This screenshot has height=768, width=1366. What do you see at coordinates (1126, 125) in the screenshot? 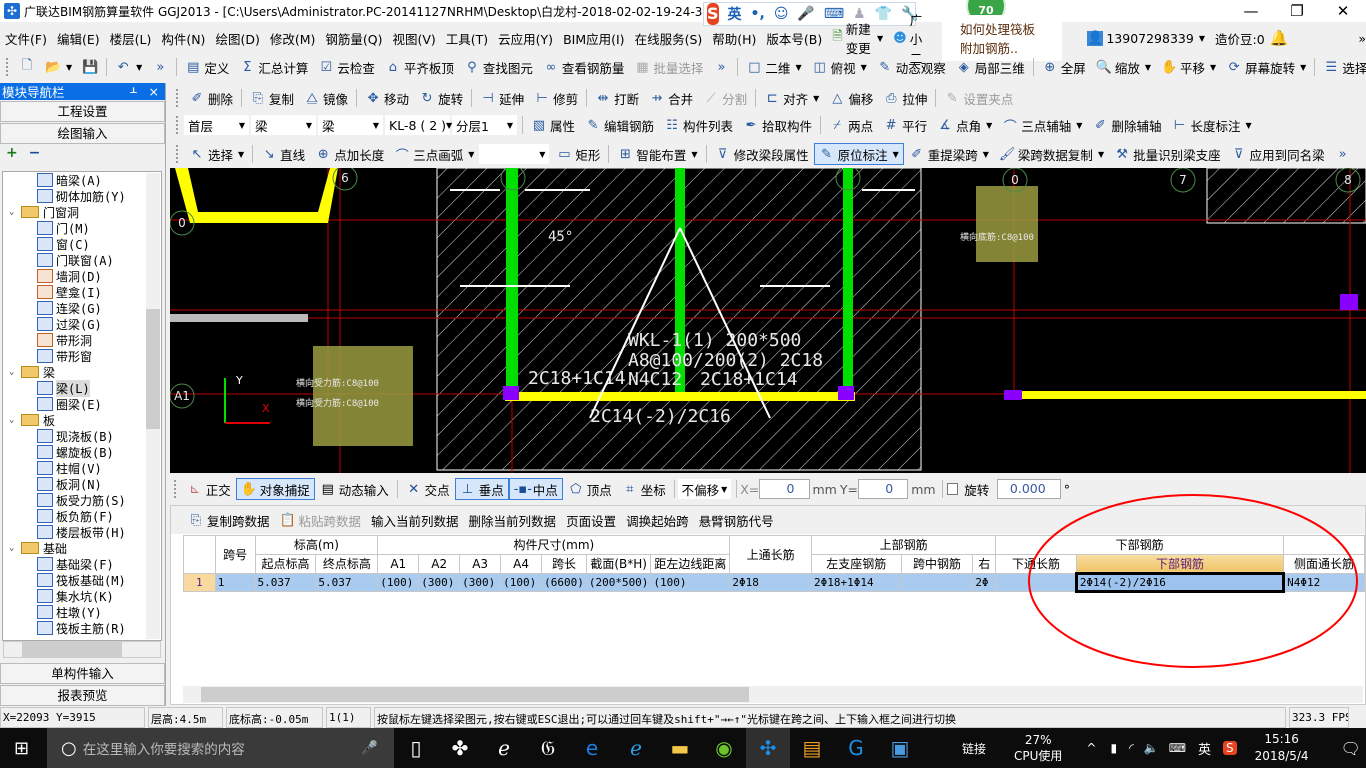
I see `delete-axis-button: ✐ 删除辅轴` at bounding box center [1126, 125].